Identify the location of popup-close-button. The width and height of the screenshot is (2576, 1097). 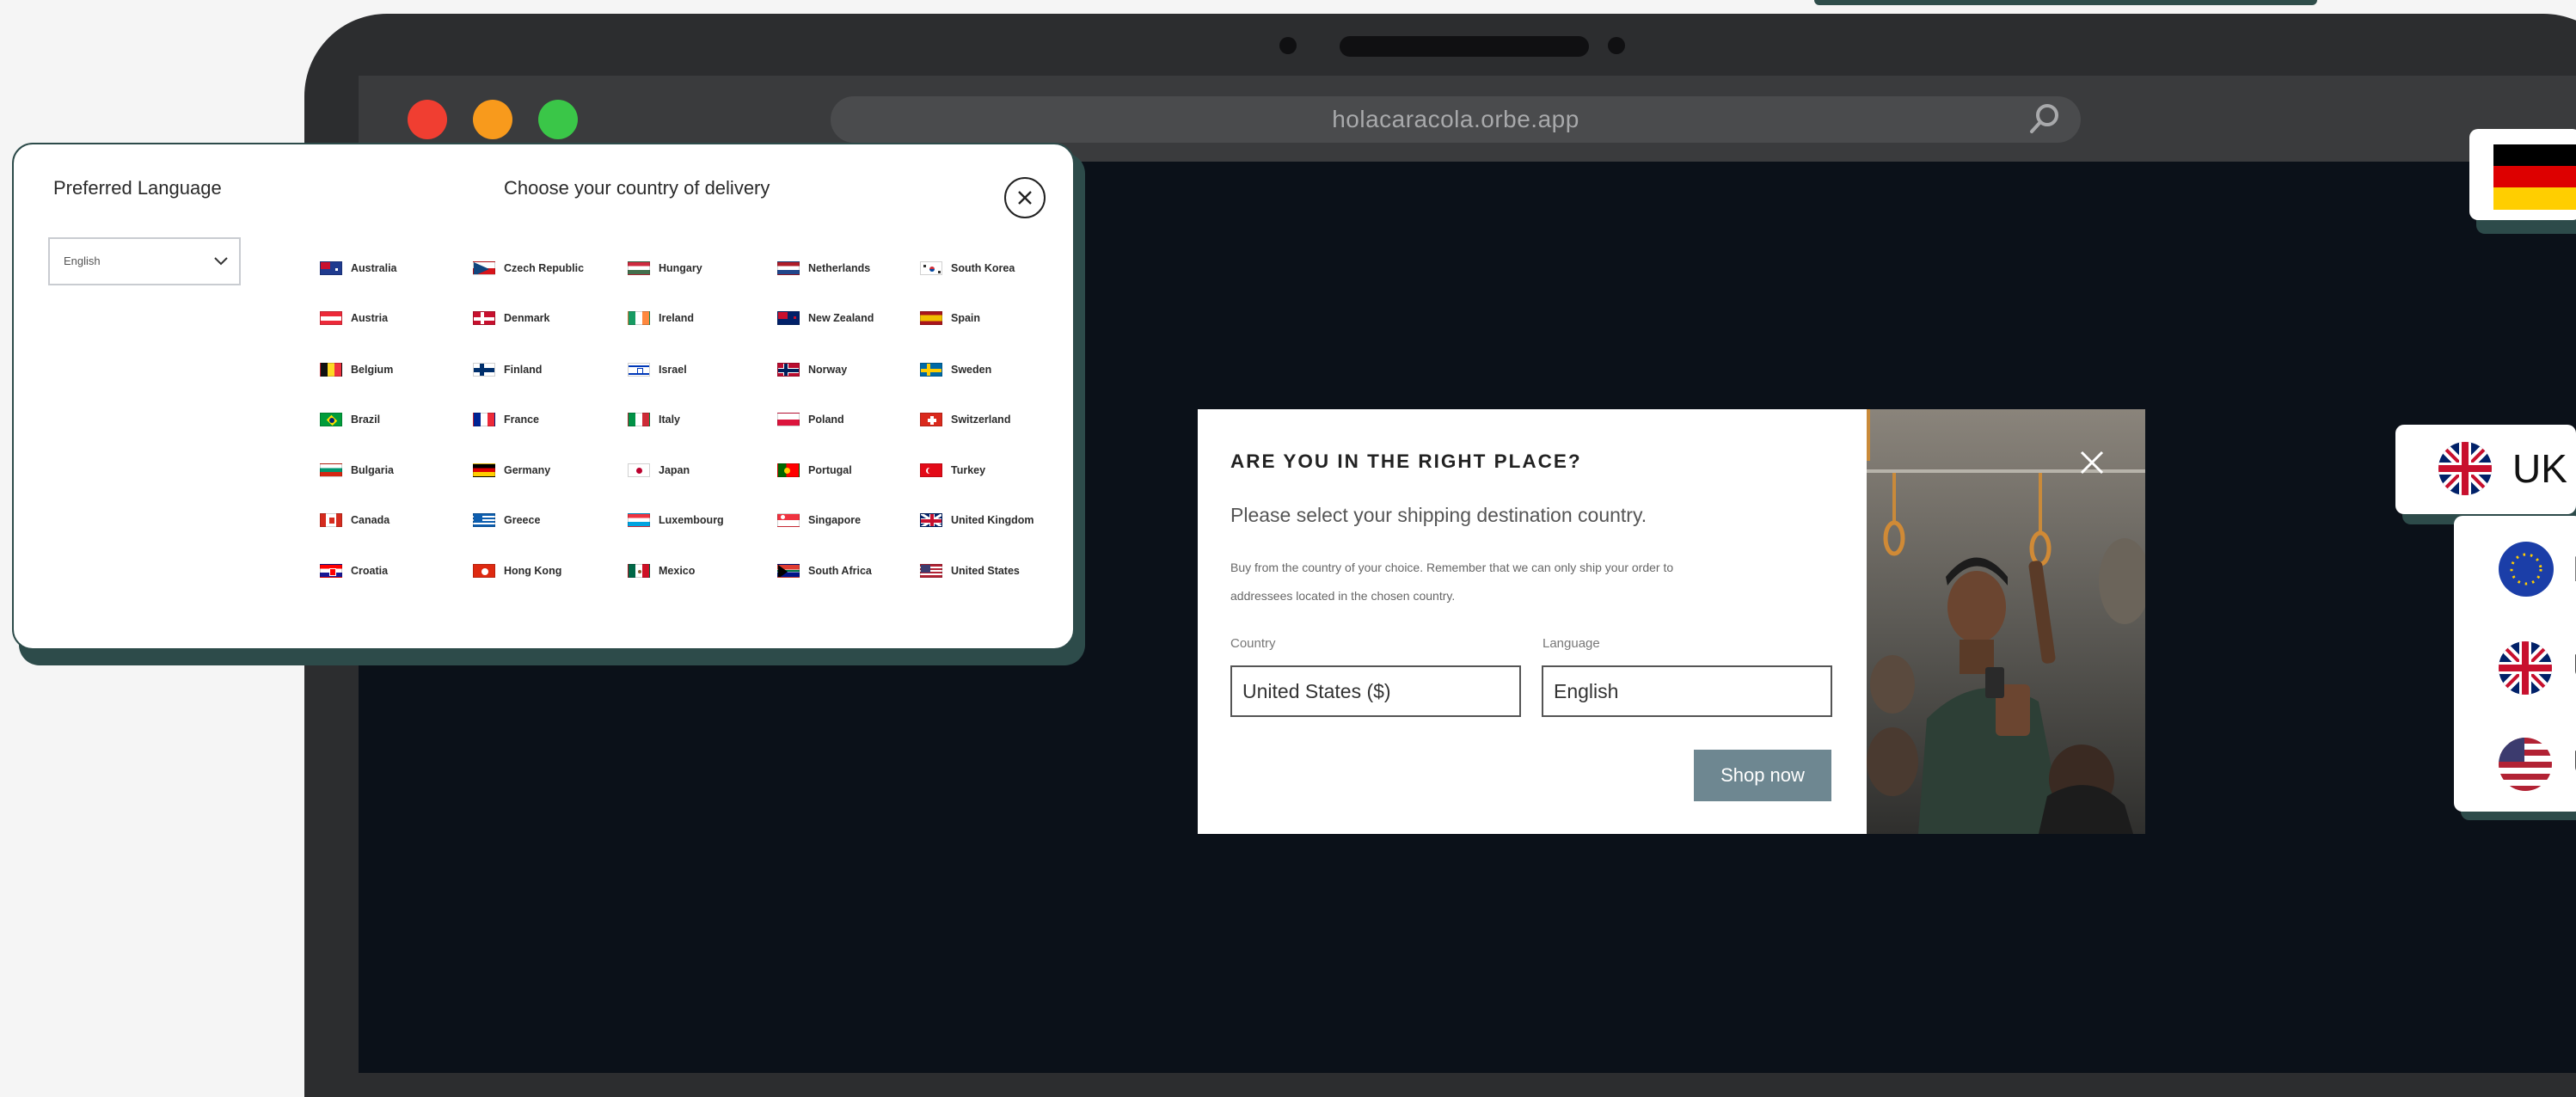
(1025, 197).